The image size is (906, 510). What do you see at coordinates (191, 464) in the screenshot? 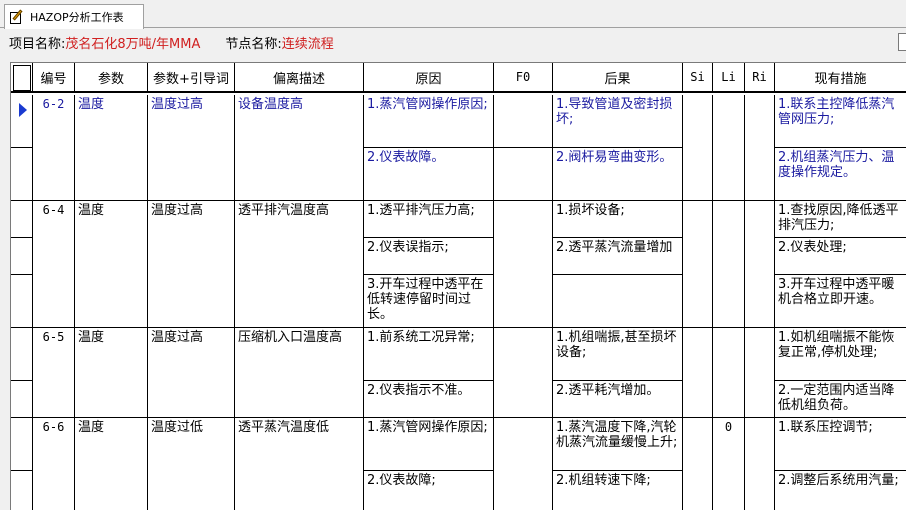
I see `cell-guideword: 温度过低` at bounding box center [191, 464].